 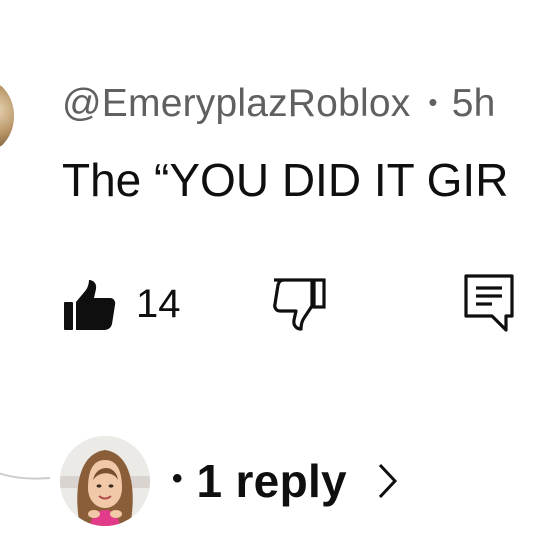 What do you see at coordinates (474, 104) in the screenshot?
I see `comment-timestamp: 5h` at bounding box center [474, 104].